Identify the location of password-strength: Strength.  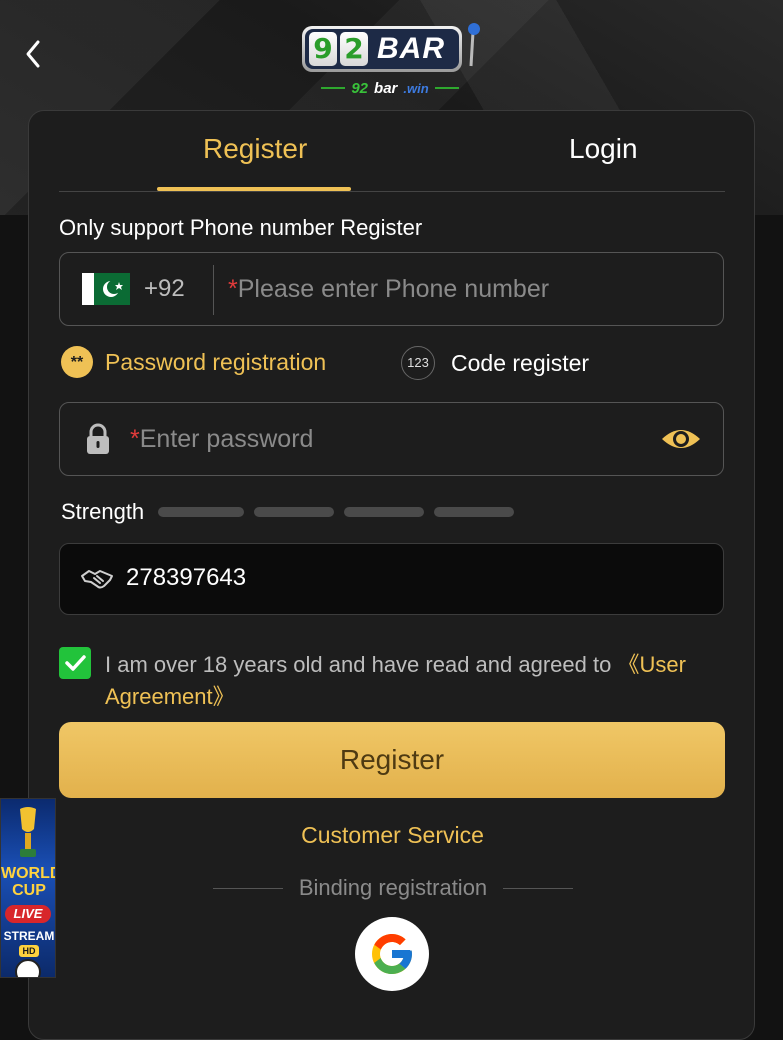
(292, 512).